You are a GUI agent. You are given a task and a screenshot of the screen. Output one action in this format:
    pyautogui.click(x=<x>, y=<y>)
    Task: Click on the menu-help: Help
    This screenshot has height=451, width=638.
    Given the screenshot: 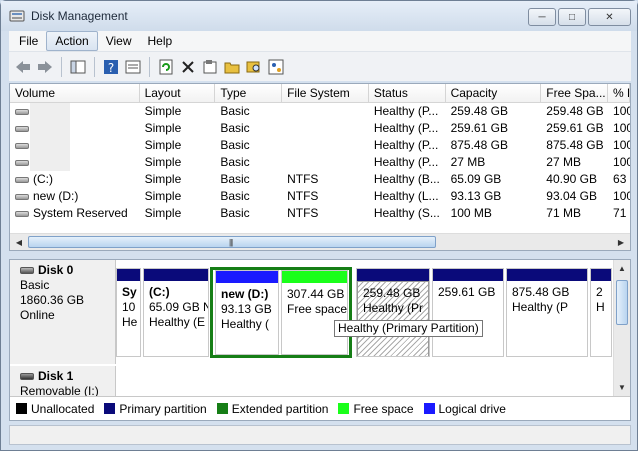 What is the action you would take?
    pyautogui.click(x=160, y=41)
    